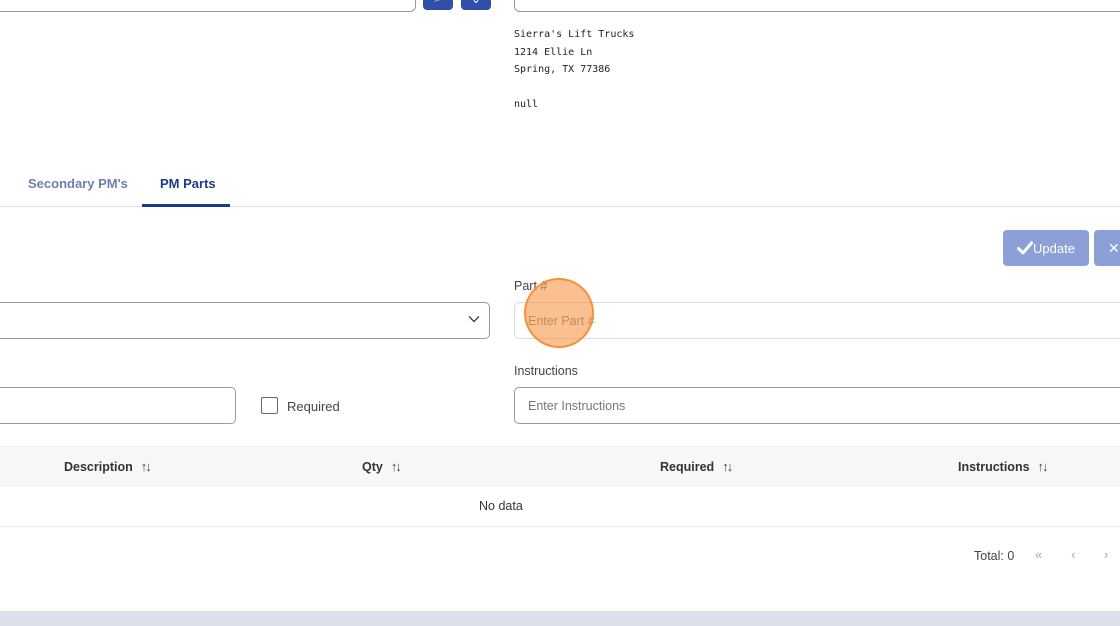  Describe the element at coordinates (1114, 247) in the screenshot. I see `close-icon: ✕` at that location.